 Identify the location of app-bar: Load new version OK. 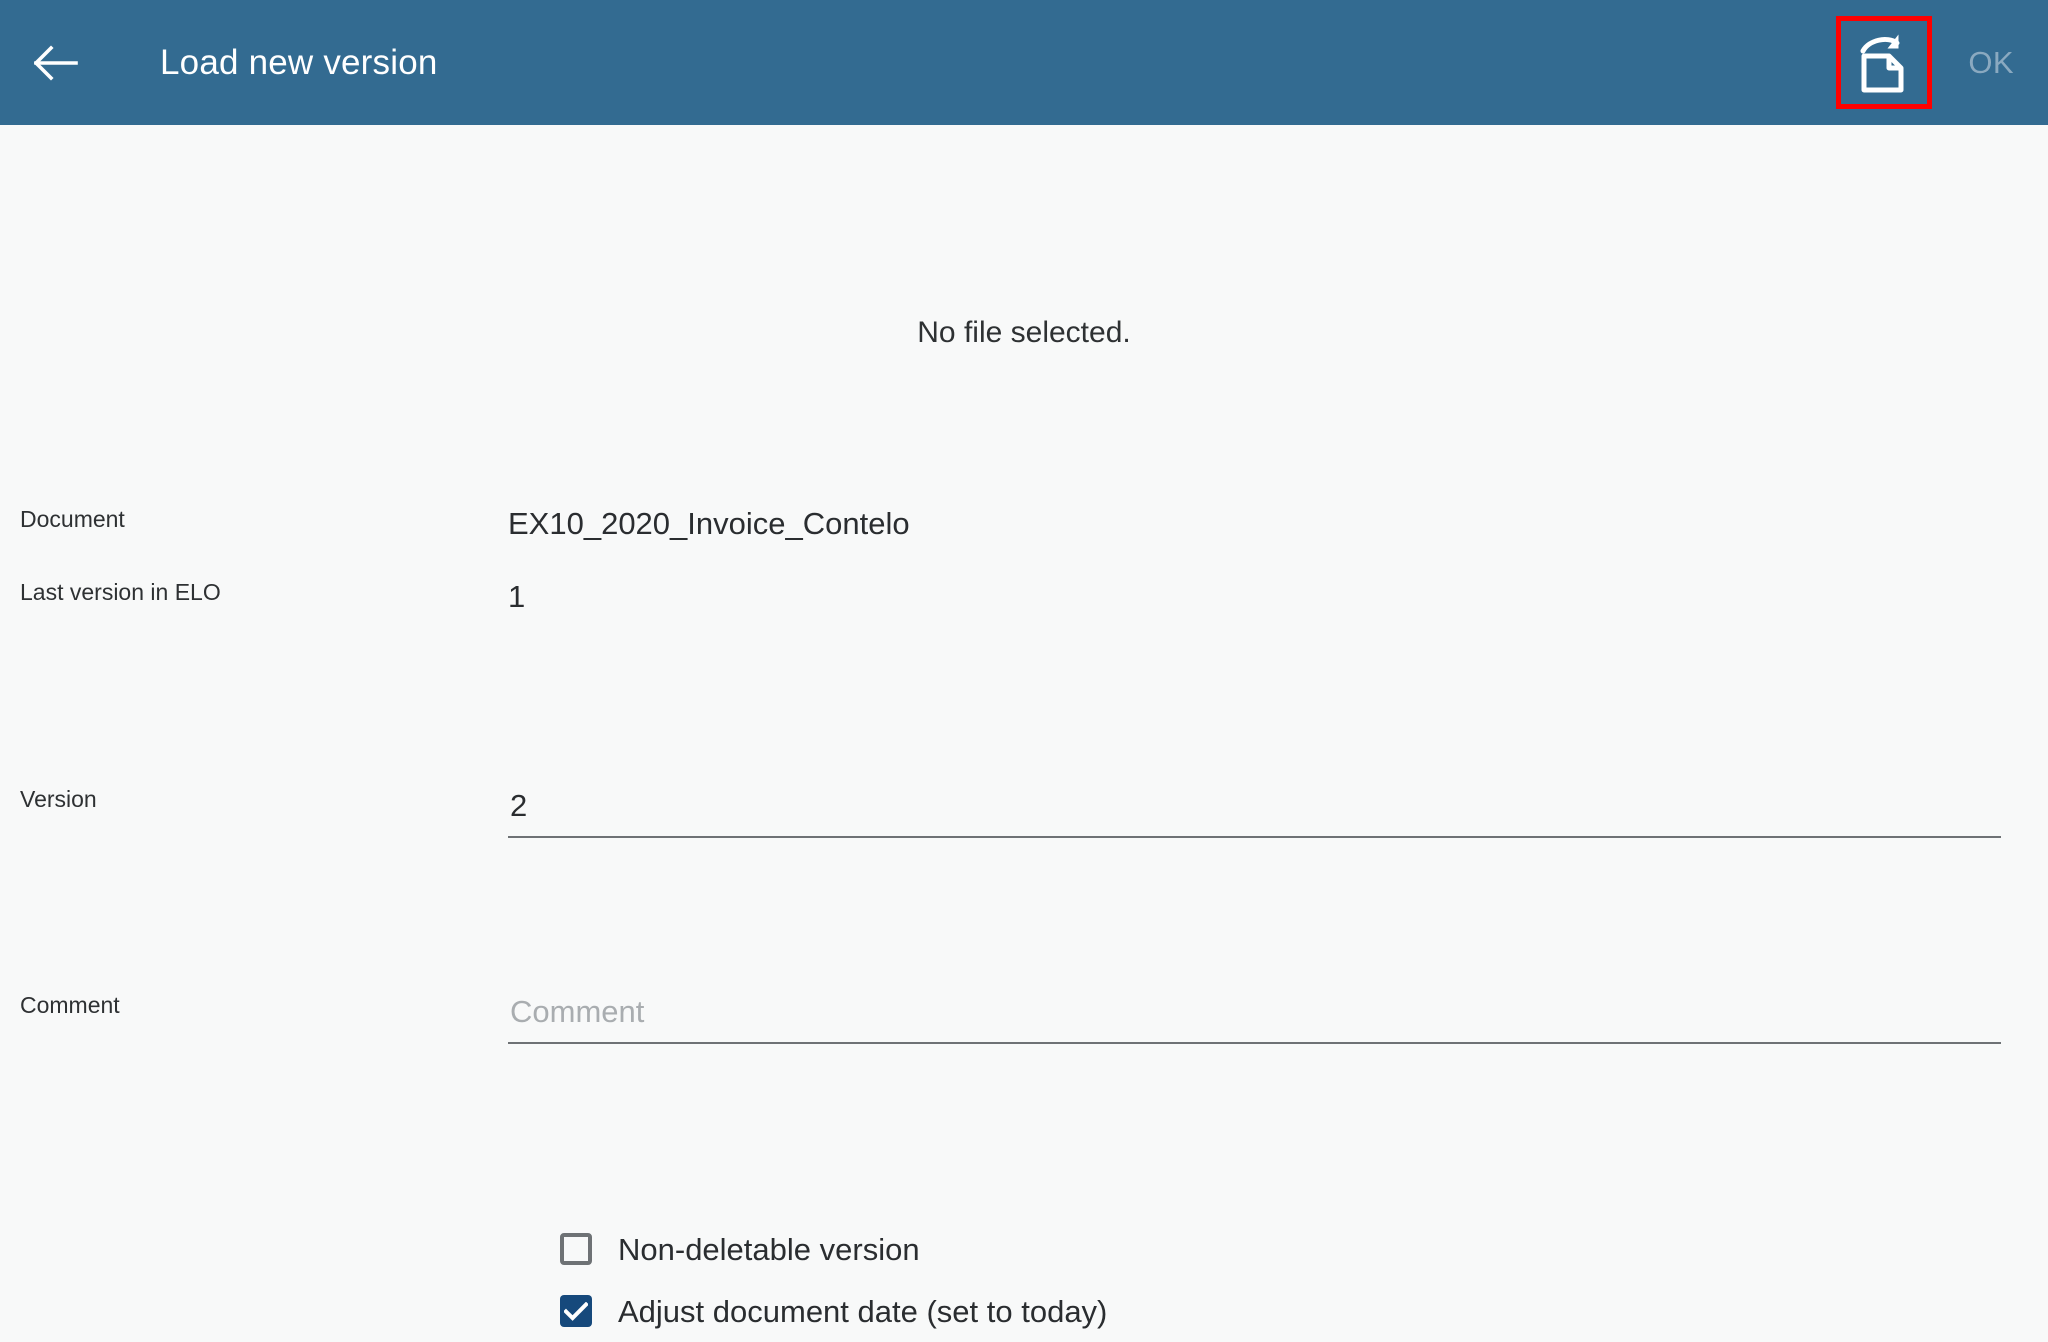
(1024, 62).